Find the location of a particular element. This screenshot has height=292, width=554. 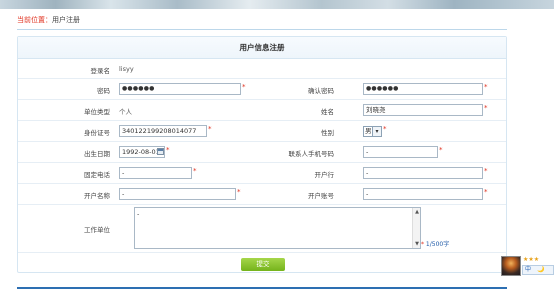

floating-widget: ★★★ 中 🌙 is located at coordinates (527, 266).